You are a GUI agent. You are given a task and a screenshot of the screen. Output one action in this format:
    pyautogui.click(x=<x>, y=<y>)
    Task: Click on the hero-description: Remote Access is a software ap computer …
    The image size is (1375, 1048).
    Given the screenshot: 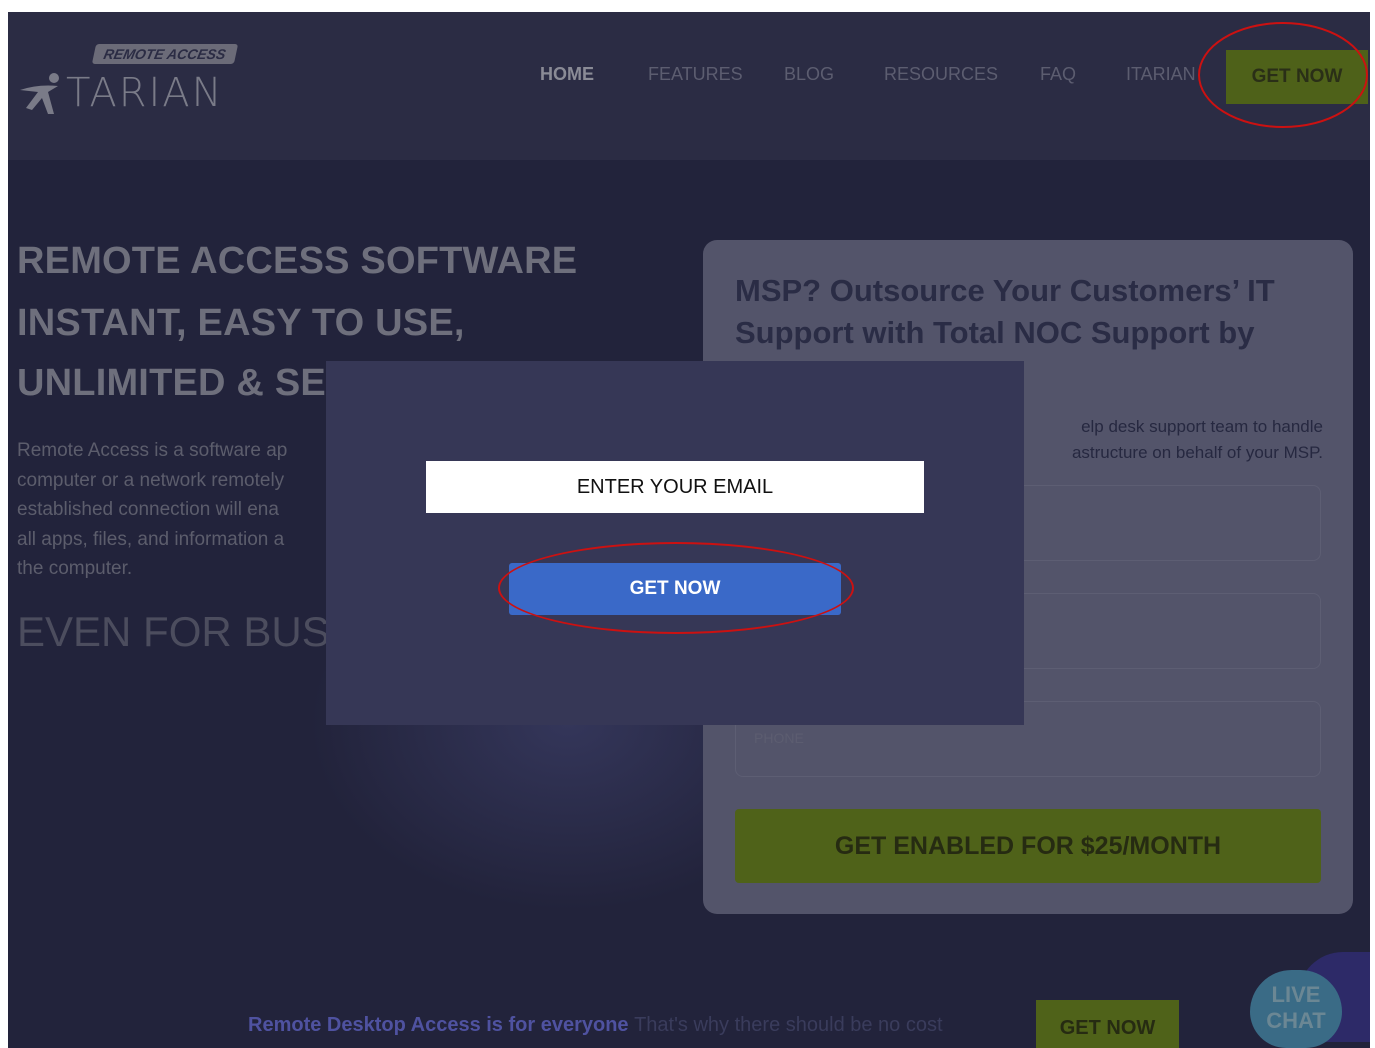 What is the action you would take?
    pyautogui.click(x=187, y=510)
    